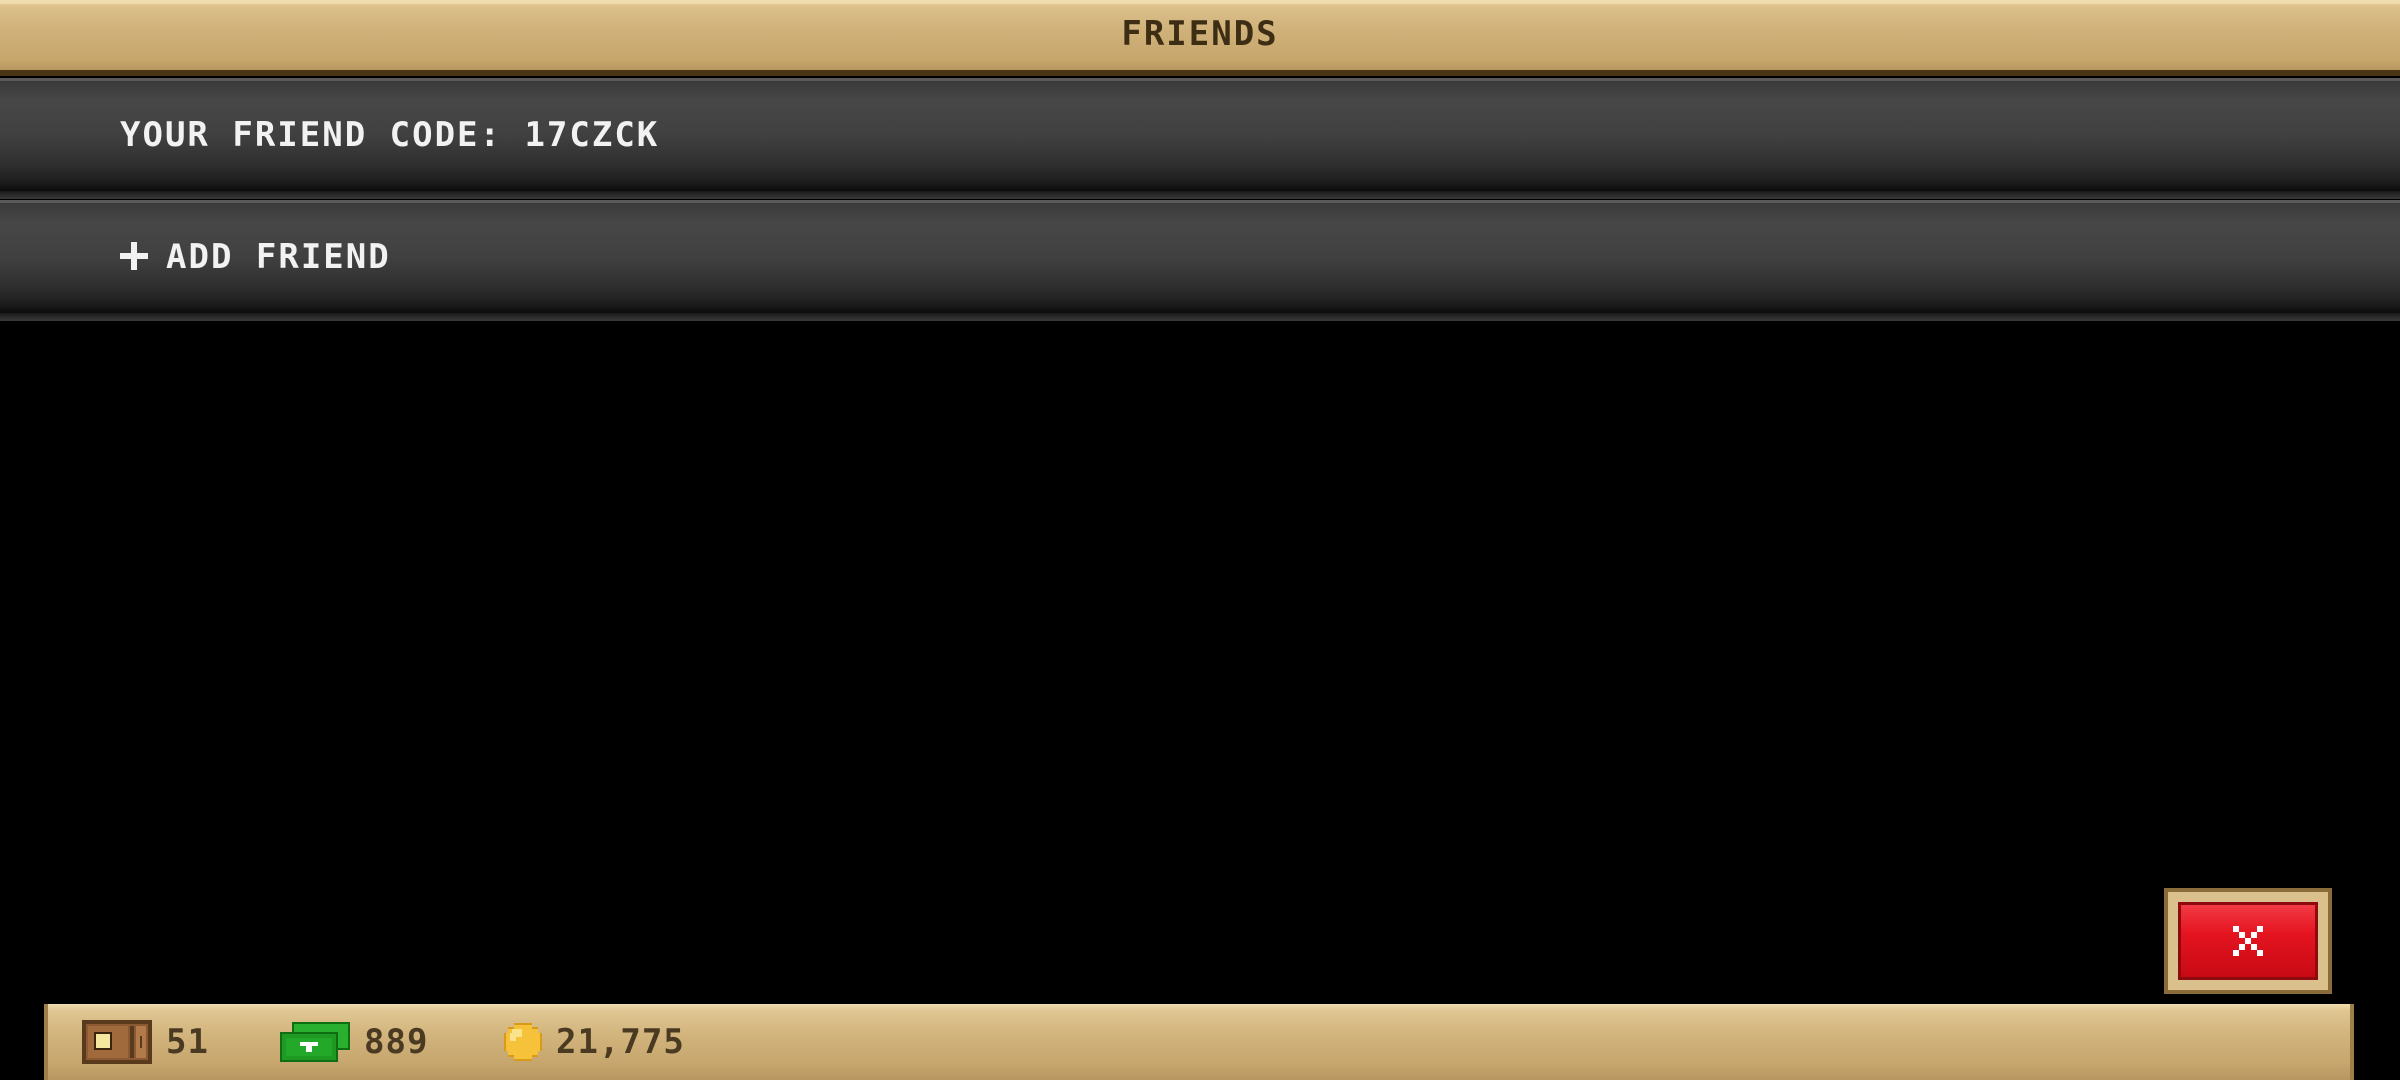  I want to click on coin-count: 21,775, so click(620, 1042).